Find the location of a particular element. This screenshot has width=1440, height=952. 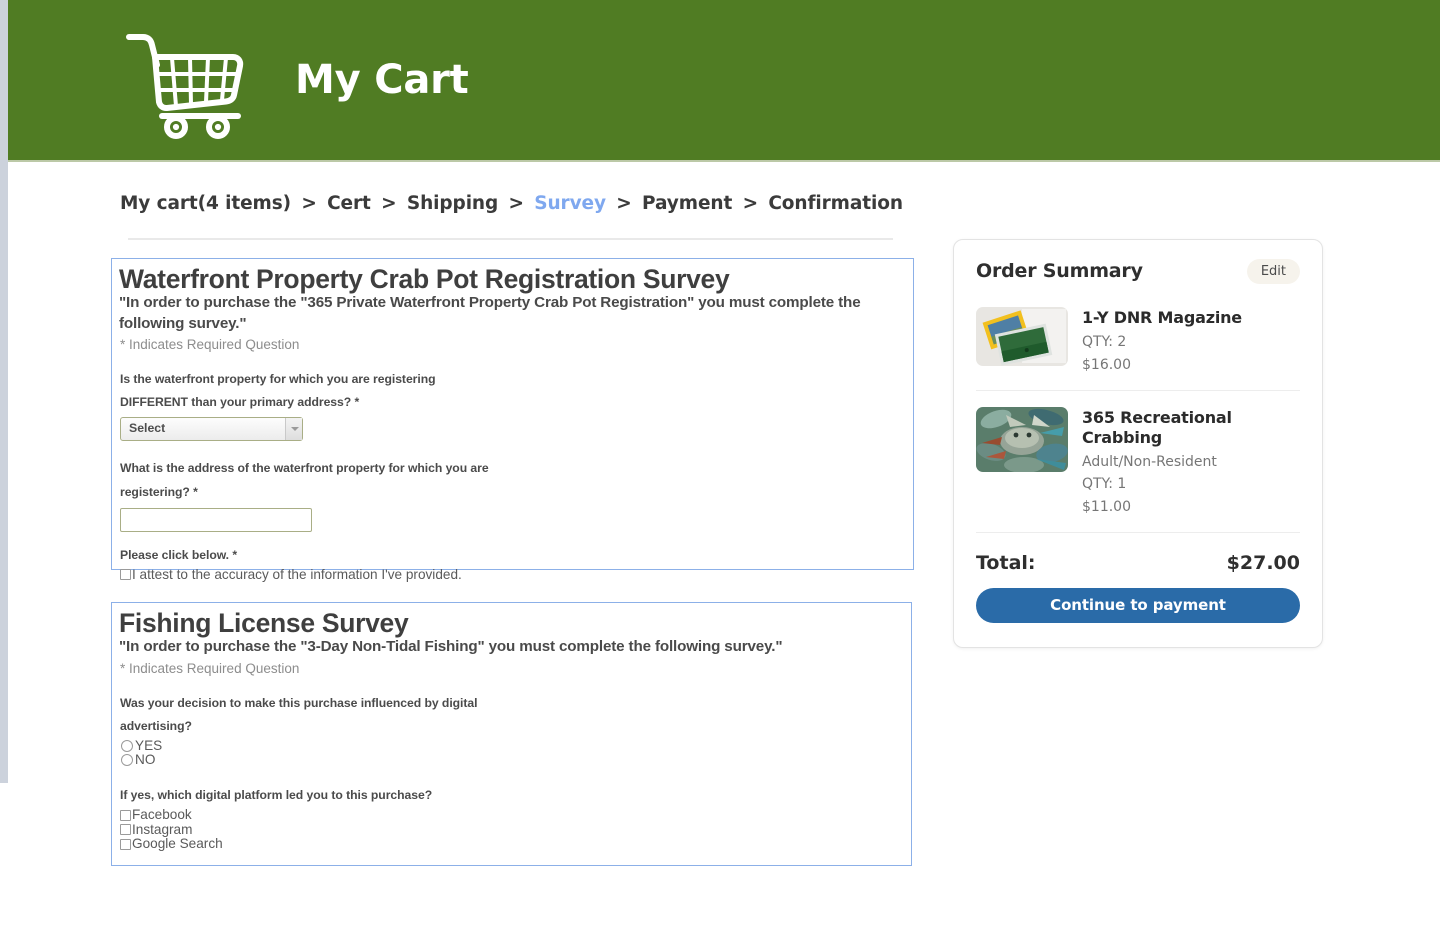

radio-label-no: NO is located at coordinates (145, 760).